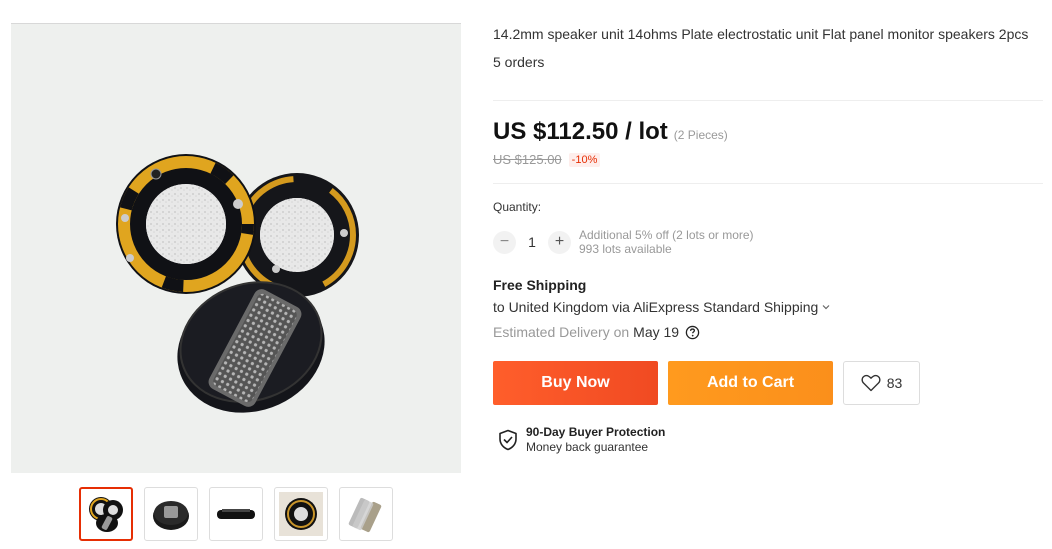 The width and height of the screenshot is (1052, 549). I want to click on protection-title: 90-Day Buyer Protection, so click(596, 432).